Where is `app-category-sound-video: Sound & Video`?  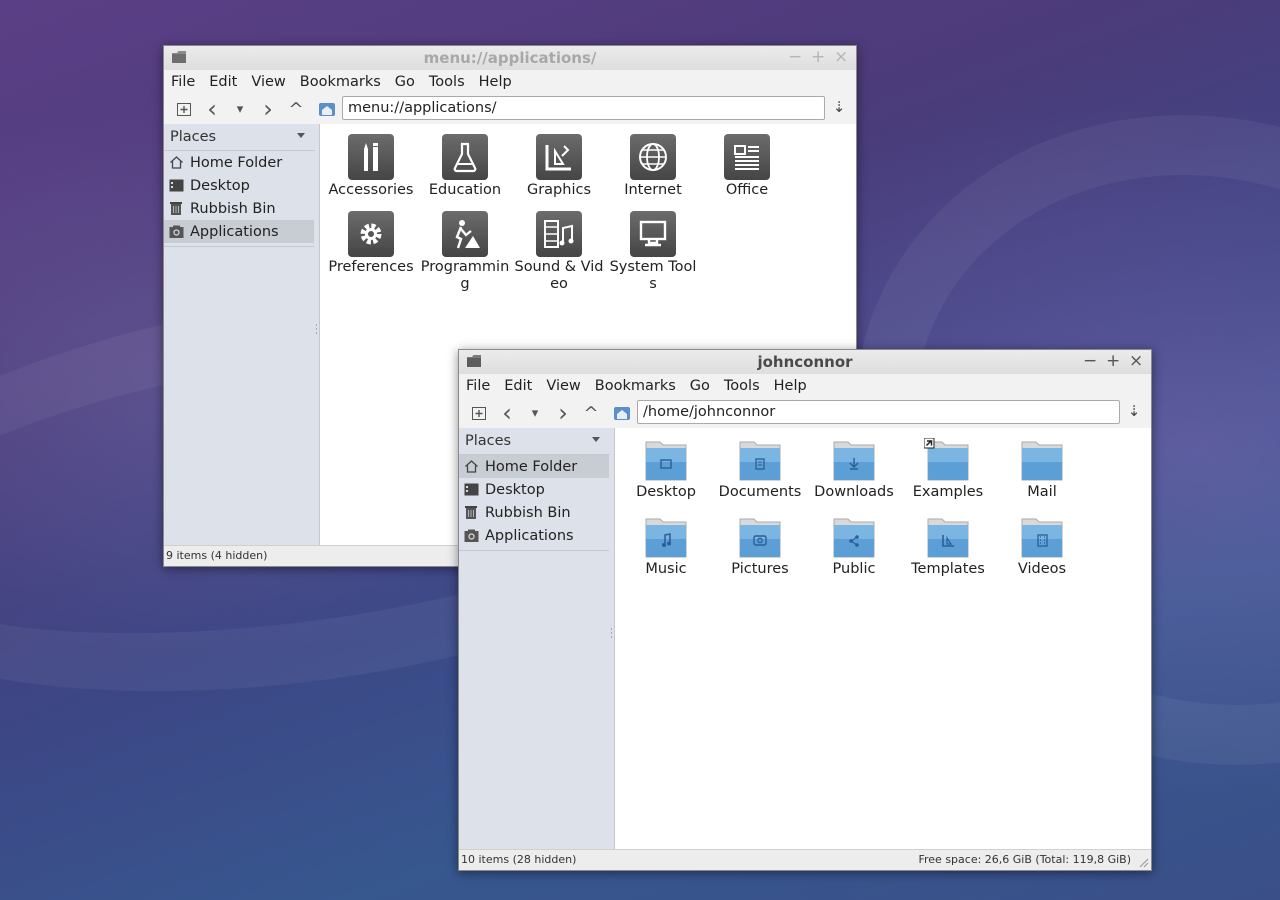 app-category-sound-video: Sound & Video is located at coordinates (559, 252).